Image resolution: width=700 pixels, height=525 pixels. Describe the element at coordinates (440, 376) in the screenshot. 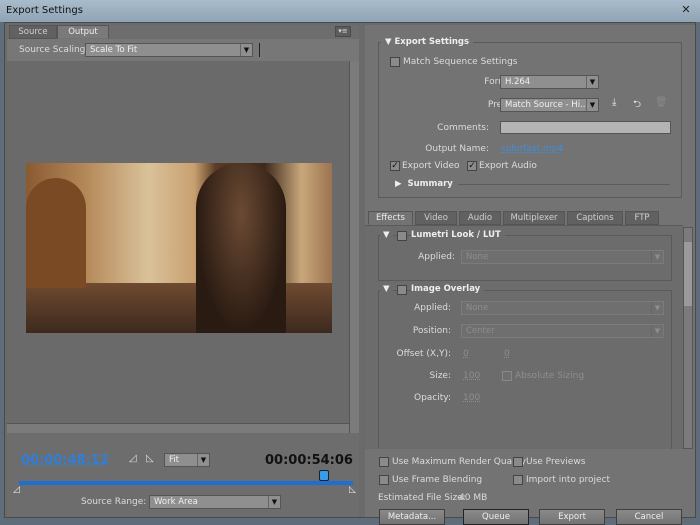

I see `overlay-size-label: Size:` at that location.